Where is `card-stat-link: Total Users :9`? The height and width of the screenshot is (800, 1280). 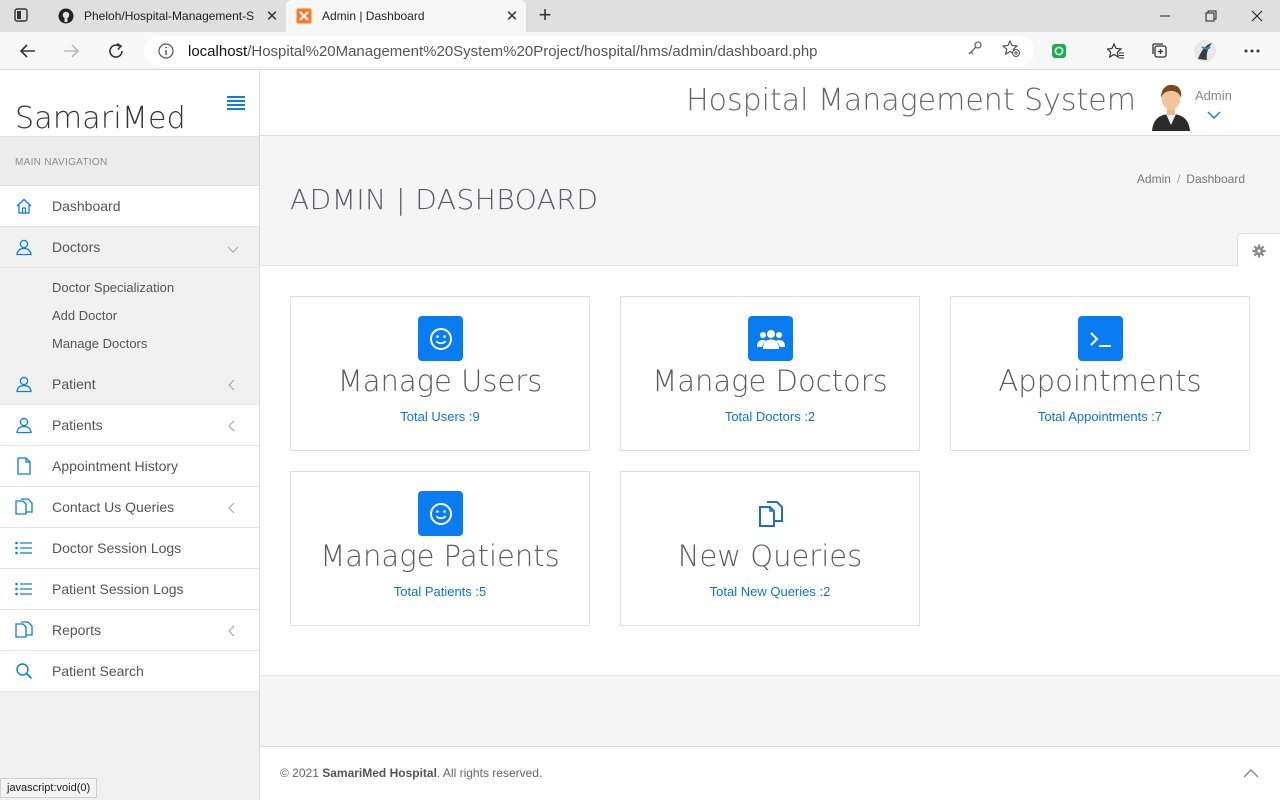 card-stat-link: Total Users :9 is located at coordinates (440, 416).